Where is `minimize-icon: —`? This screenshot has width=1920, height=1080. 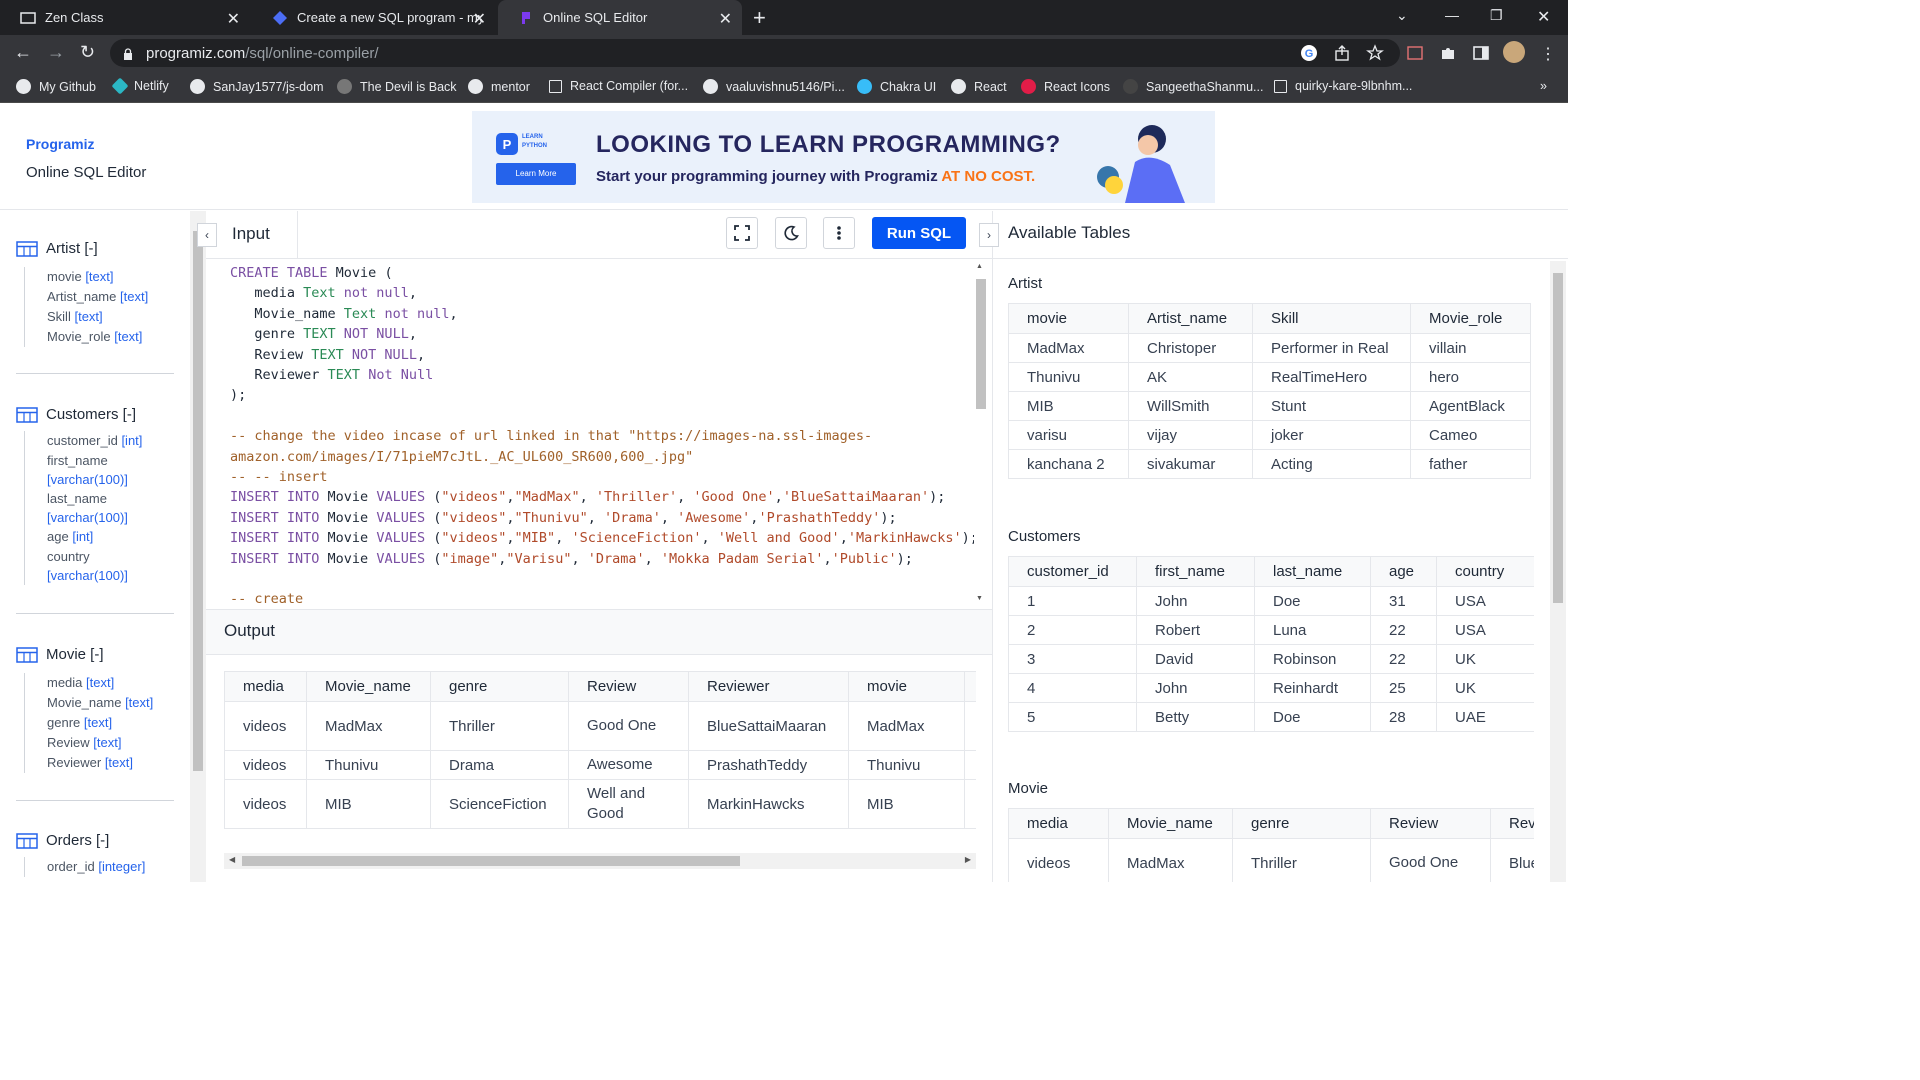
minimize-icon: — is located at coordinates (1452, 15).